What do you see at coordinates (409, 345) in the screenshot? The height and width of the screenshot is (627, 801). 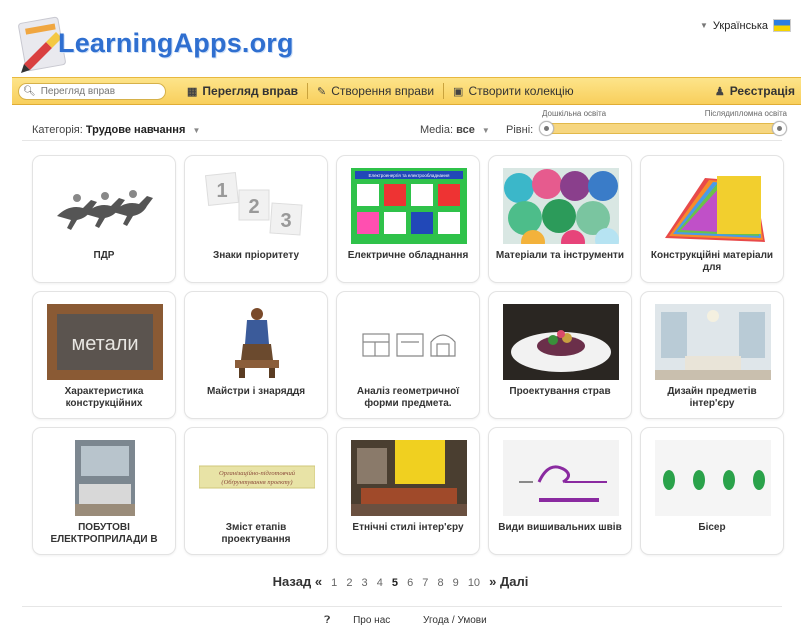 I see `geometric-shapes-image` at bounding box center [409, 345].